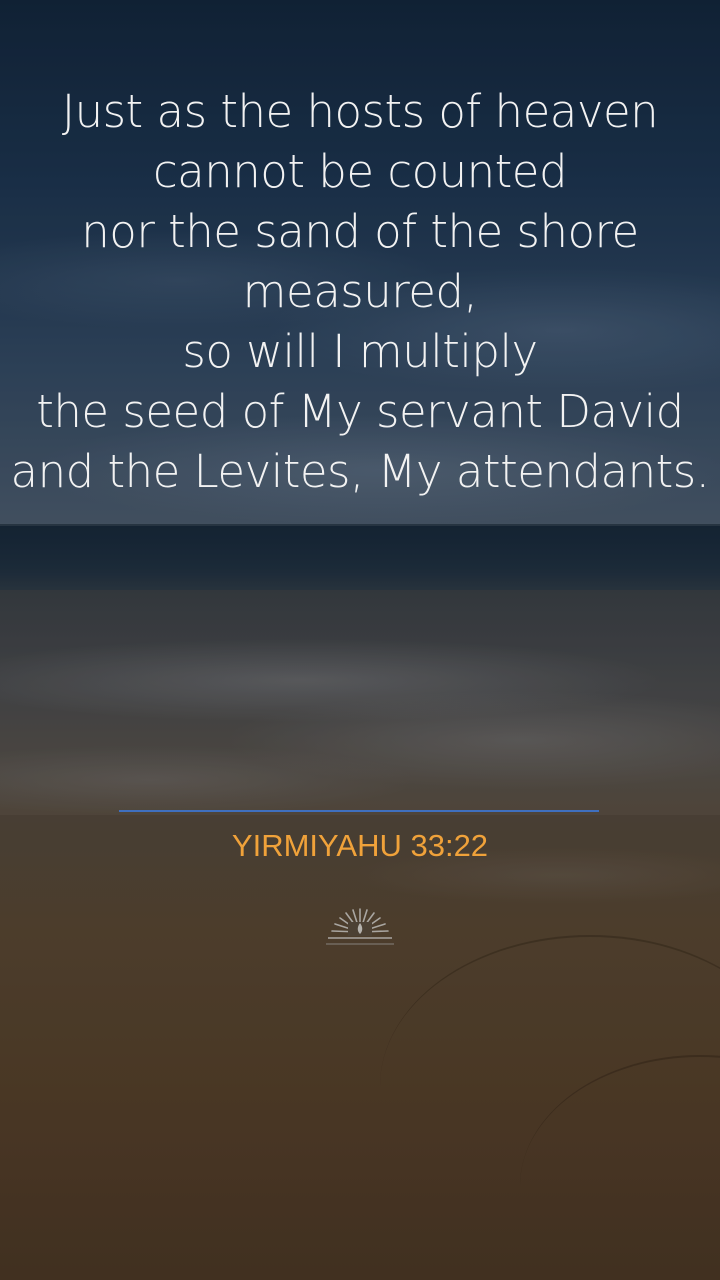 This screenshot has height=1280, width=720. Describe the element at coordinates (360, 231) in the screenshot. I see `verse-line: nor the sand of the shore` at that location.